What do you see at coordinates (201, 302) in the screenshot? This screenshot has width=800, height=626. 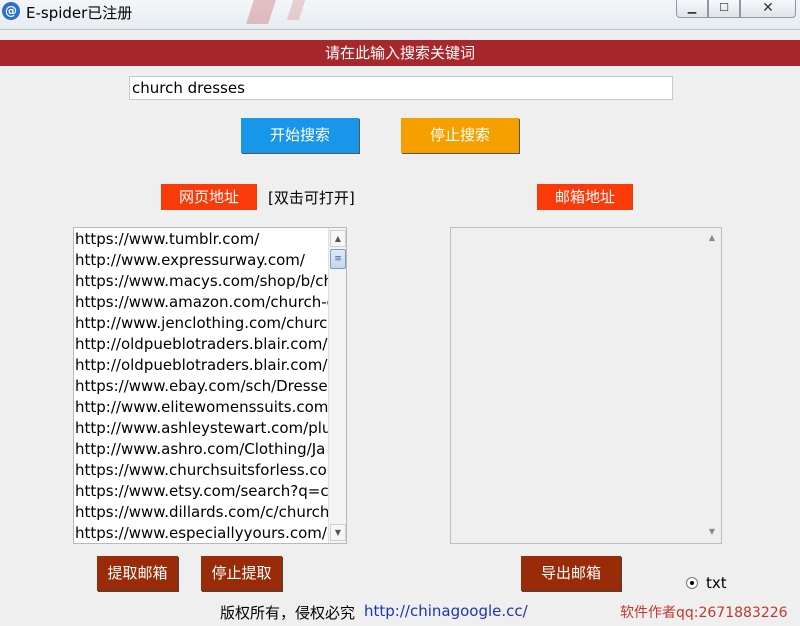 I see `url-list-item: https://www.amazon.com/church-dresses` at bounding box center [201, 302].